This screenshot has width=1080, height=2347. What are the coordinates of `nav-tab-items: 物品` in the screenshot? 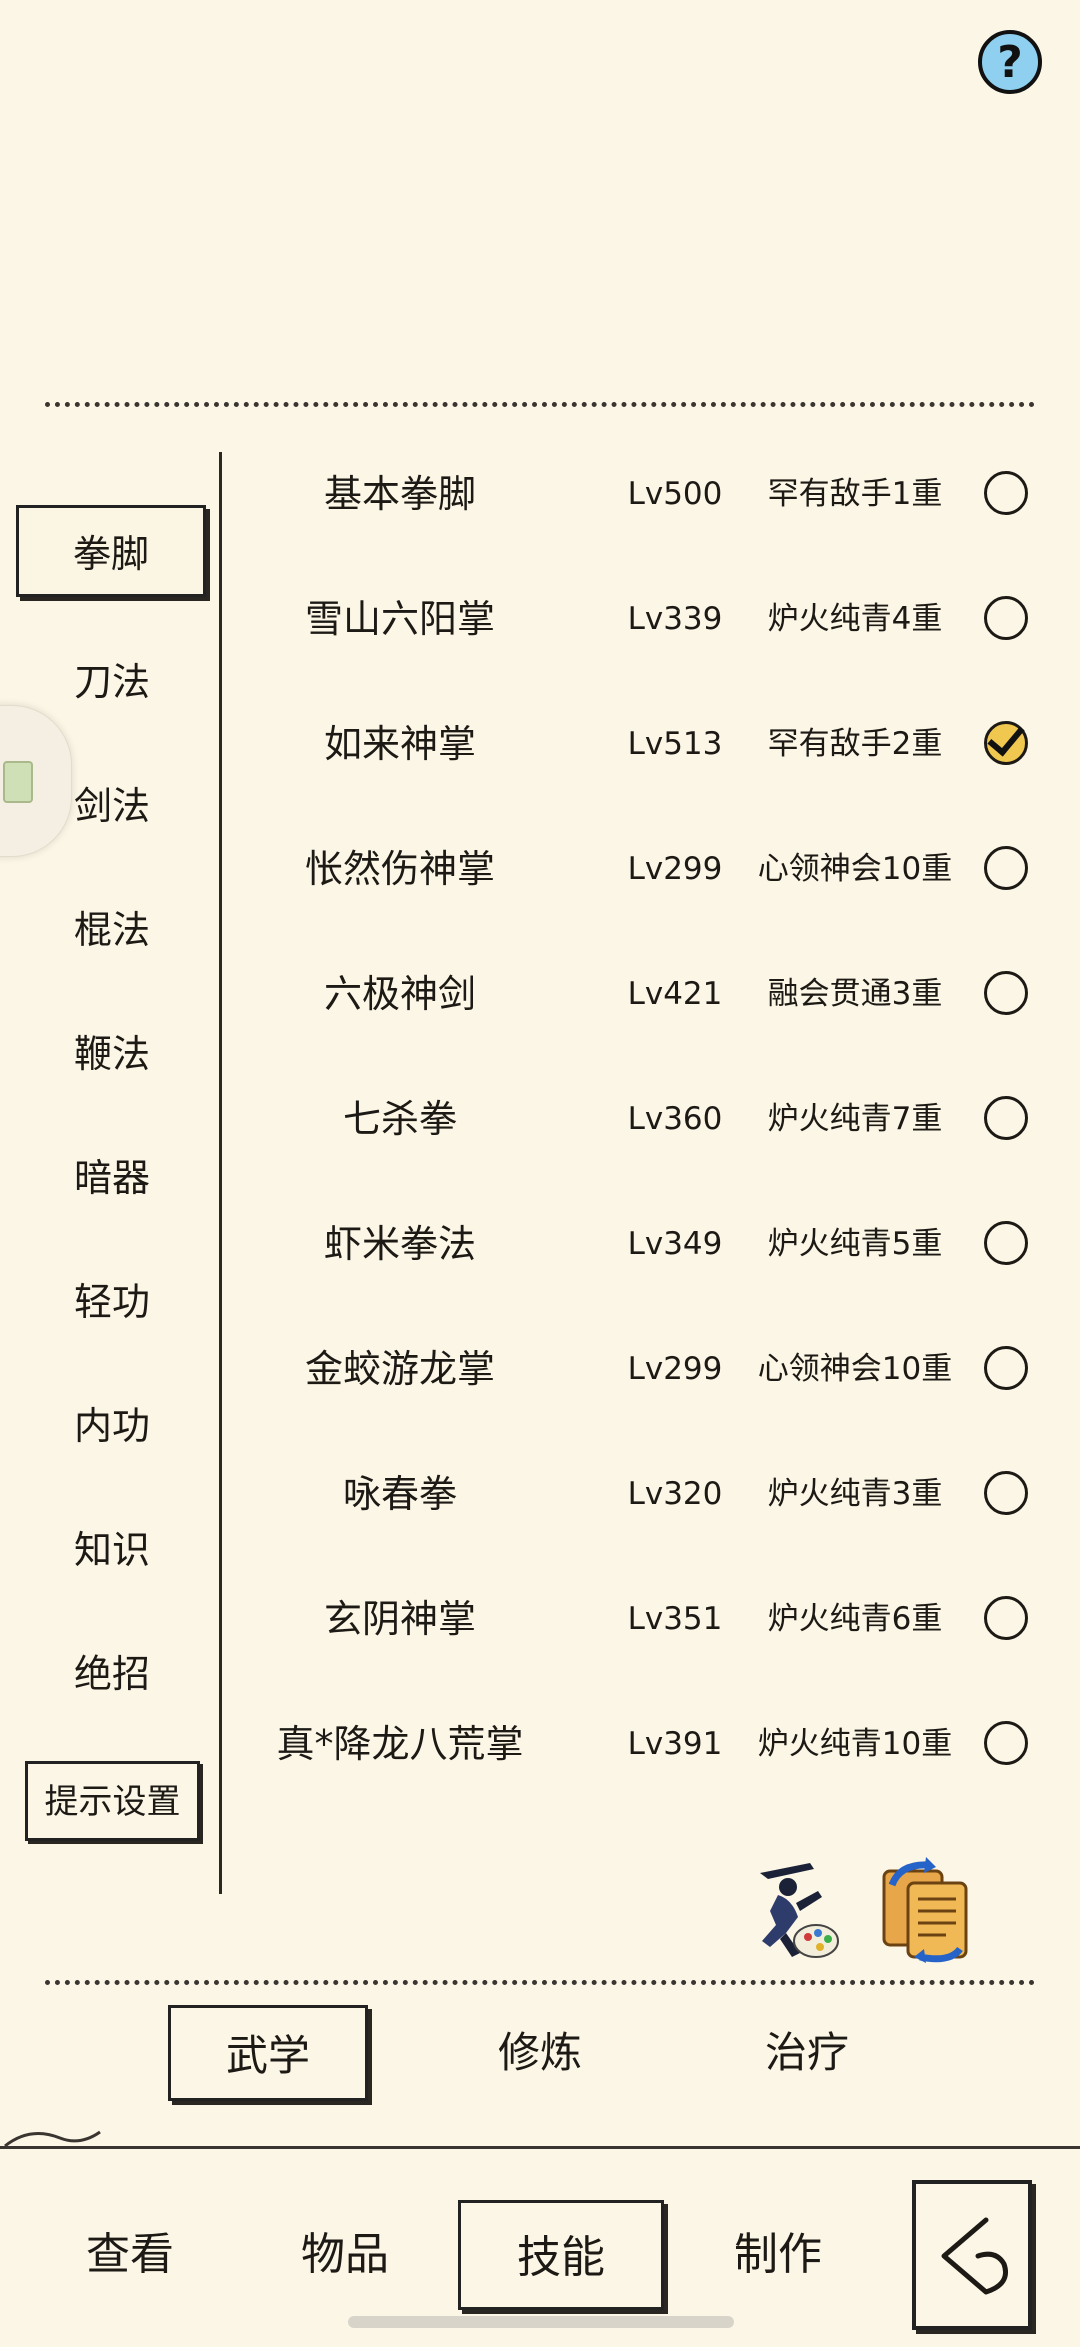 It's located at (345, 2255).